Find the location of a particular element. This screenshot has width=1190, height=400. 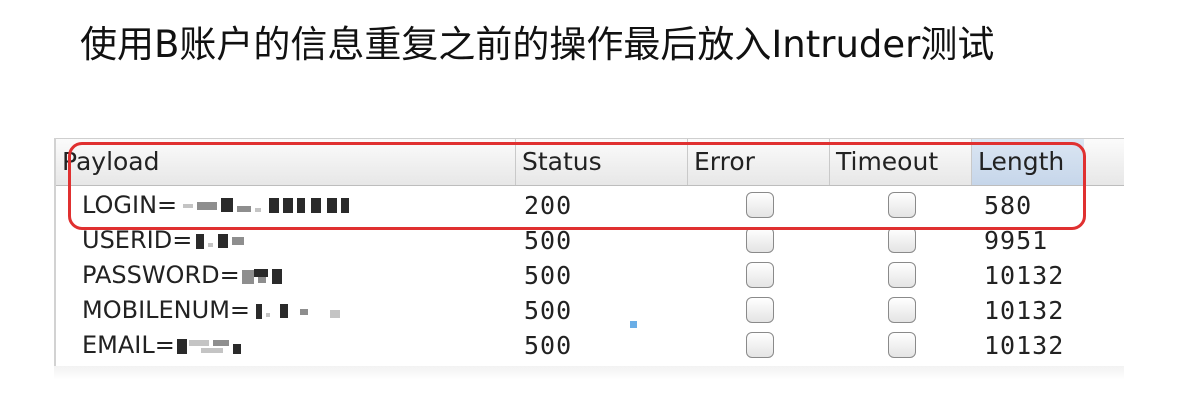

table-row: MOBILENUM= 500 10132 is located at coordinates (590, 310).